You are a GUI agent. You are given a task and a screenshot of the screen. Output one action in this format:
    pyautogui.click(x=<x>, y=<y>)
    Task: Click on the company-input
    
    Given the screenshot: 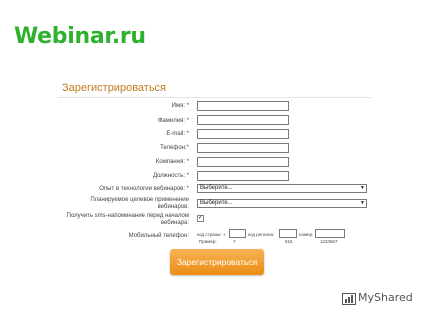 What is the action you would take?
    pyautogui.click(x=243, y=162)
    